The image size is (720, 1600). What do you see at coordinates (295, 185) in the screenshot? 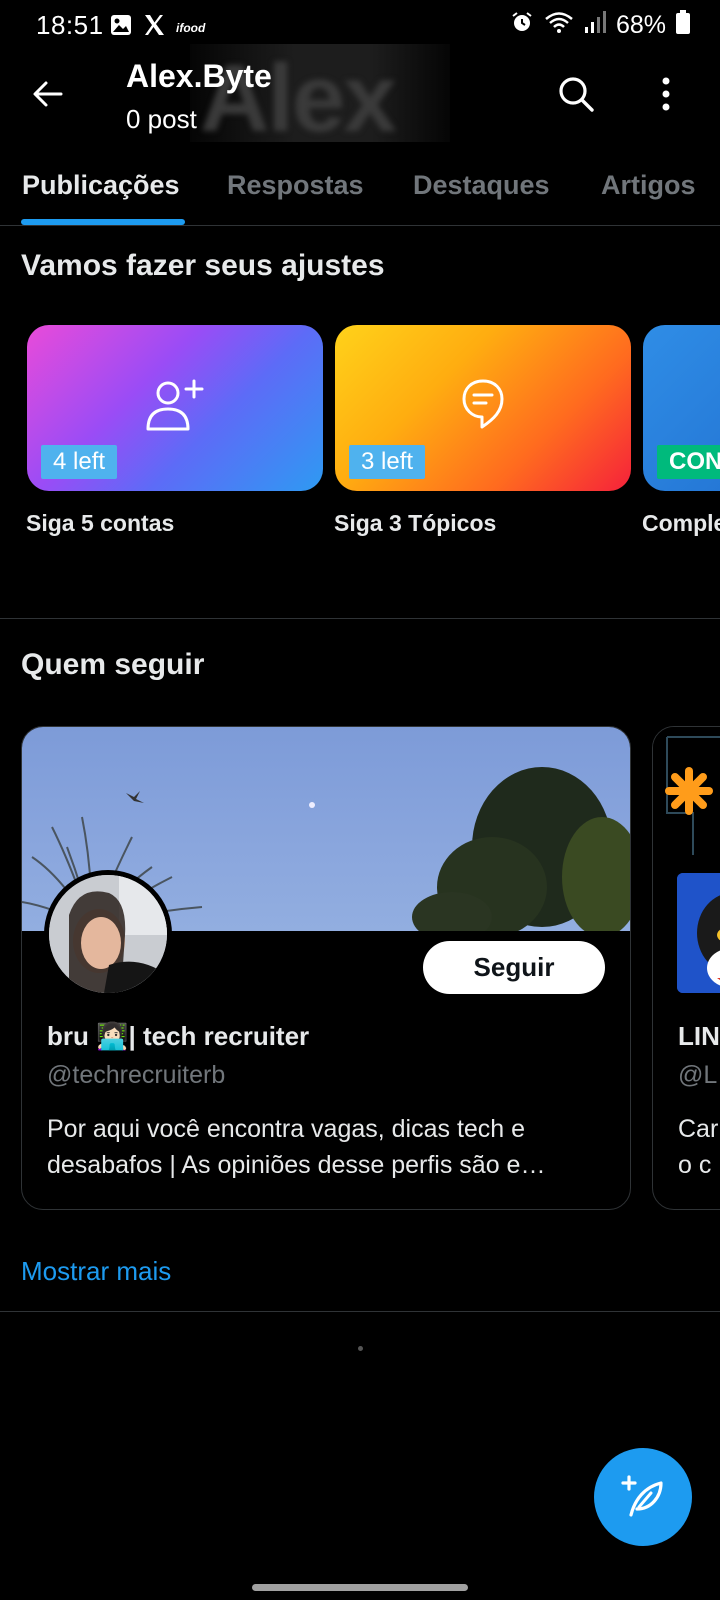
I see `tab-respostas: Respostas` at bounding box center [295, 185].